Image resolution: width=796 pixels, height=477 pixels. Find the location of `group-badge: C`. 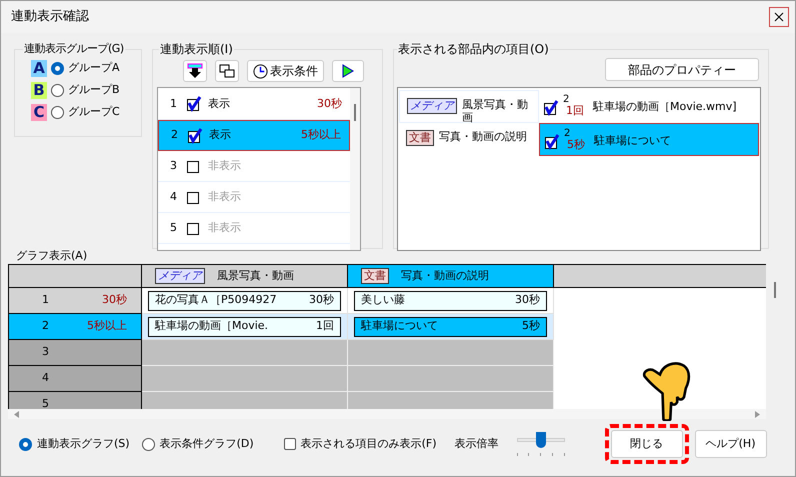

group-badge: C is located at coordinates (39, 112).